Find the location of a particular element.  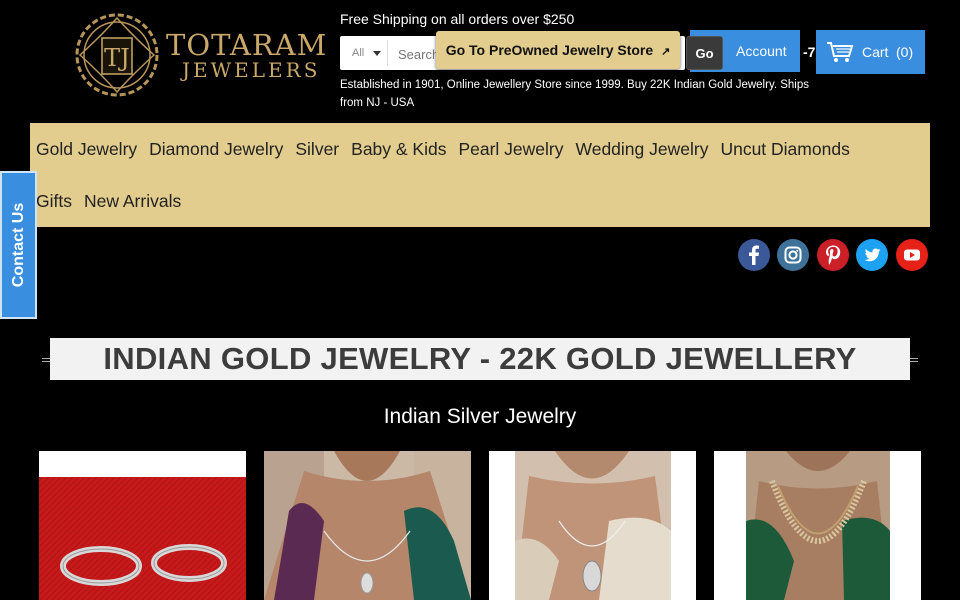

brand-name: TOTARAM is located at coordinates (247, 45).